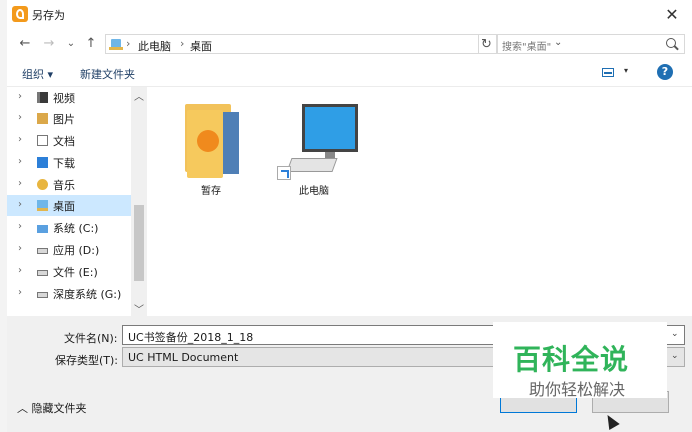 This screenshot has height=432, width=692. Describe the element at coordinates (64, 163) in the screenshot. I see `sidebar-item-label: 下载` at that location.